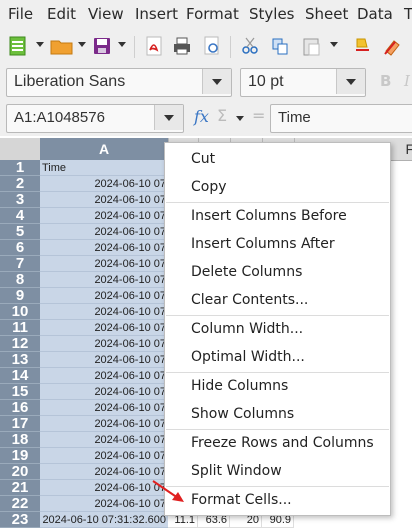  What do you see at coordinates (312, 46) in the screenshot?
I see `paste-icon` at bounding box center [312, 46].